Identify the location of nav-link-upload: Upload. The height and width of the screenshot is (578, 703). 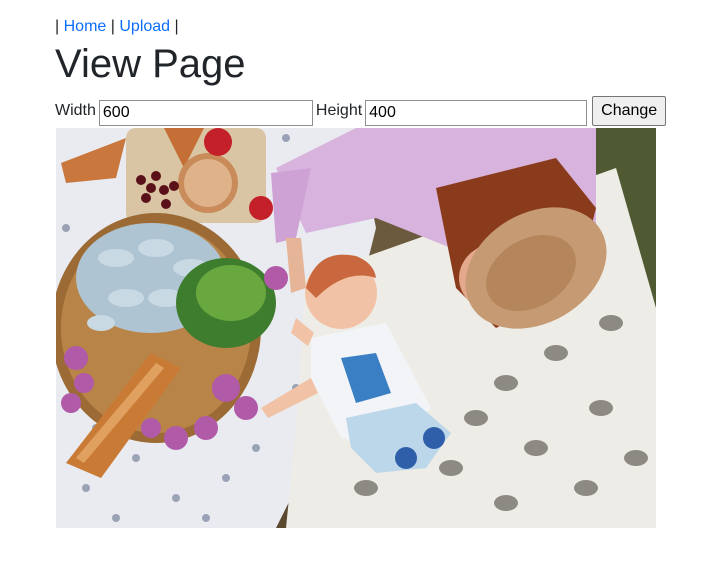
(144, 26).